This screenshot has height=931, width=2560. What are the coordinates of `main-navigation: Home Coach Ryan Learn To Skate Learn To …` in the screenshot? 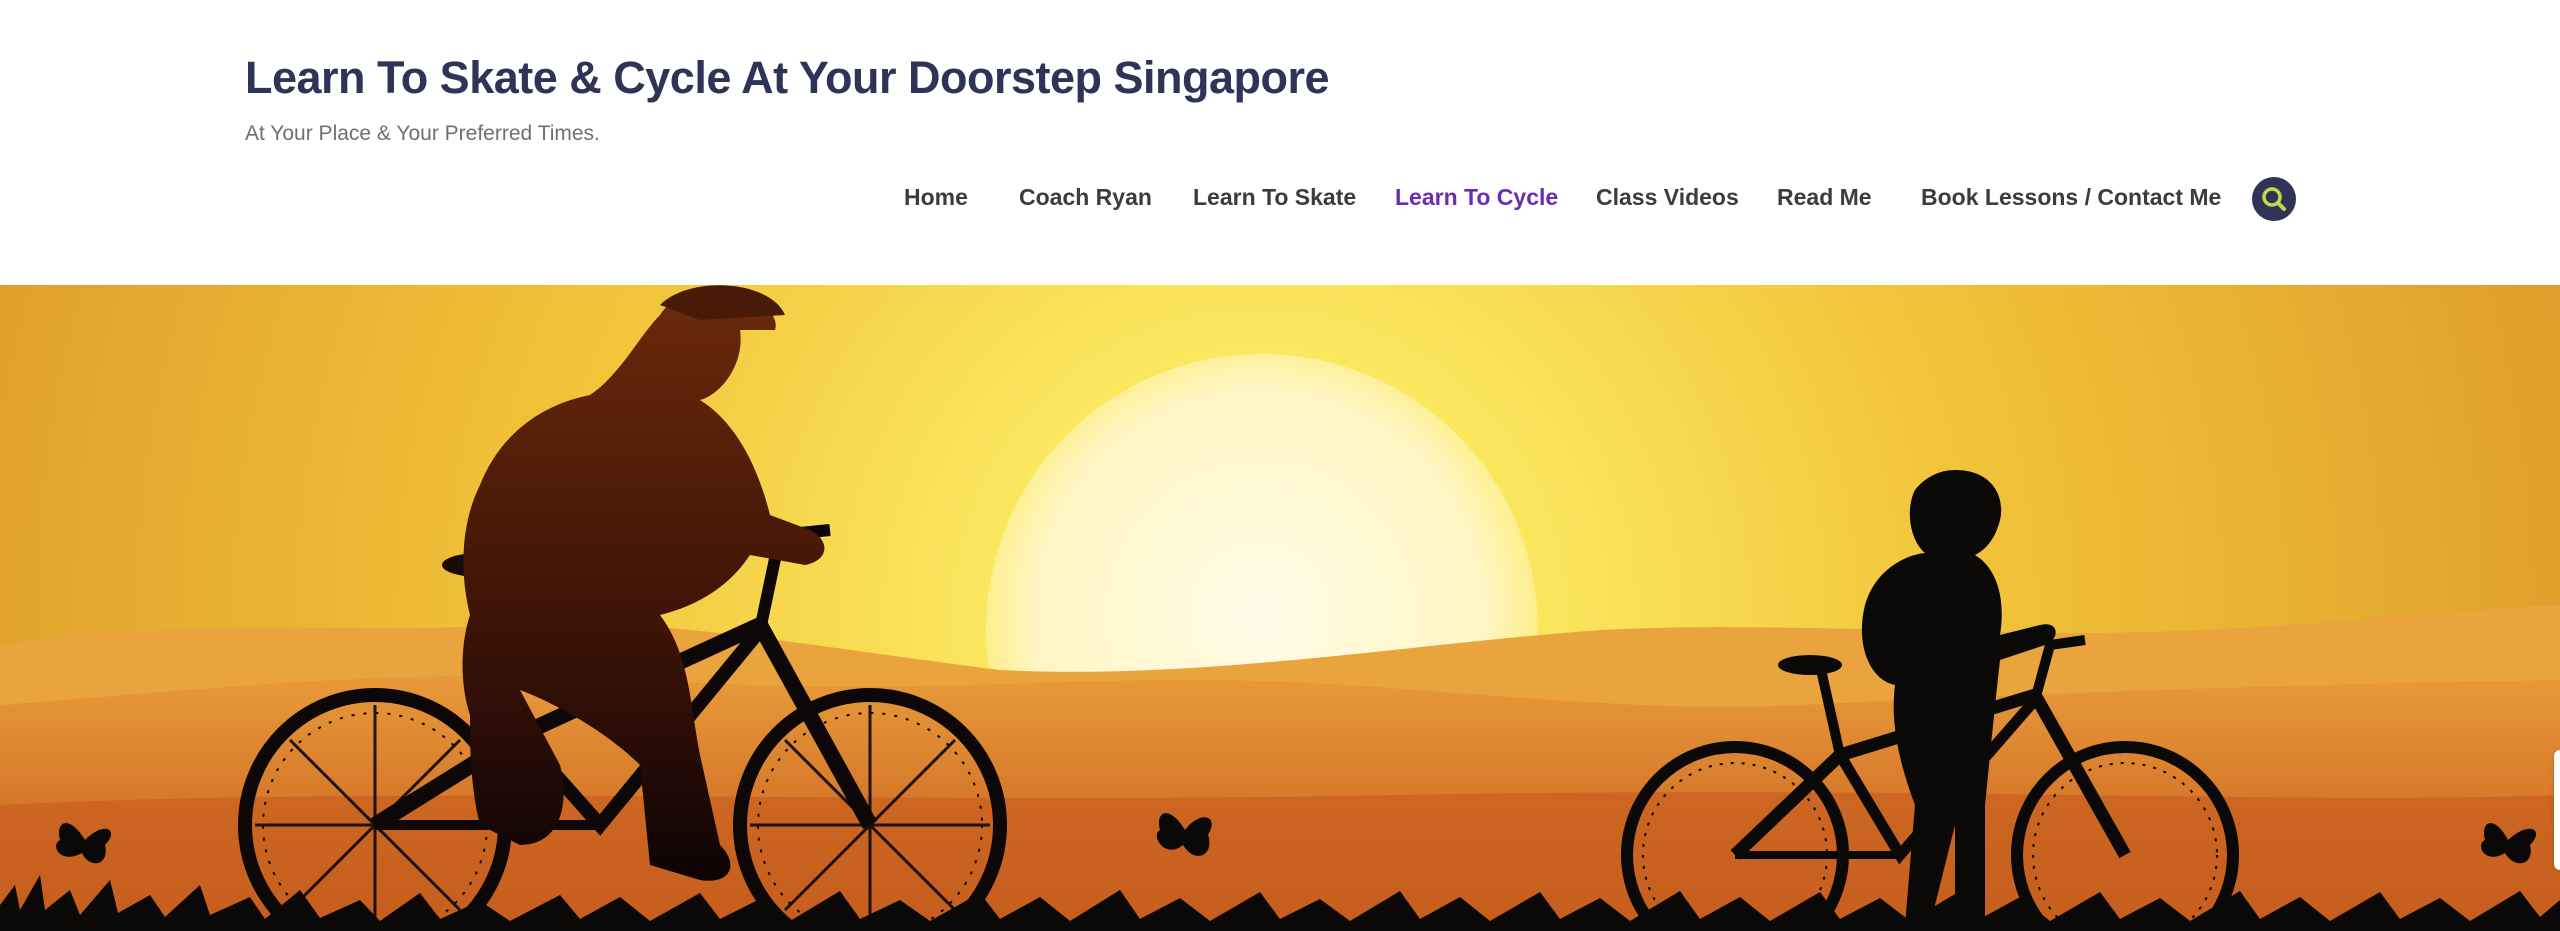 It's located at (1280, 199).